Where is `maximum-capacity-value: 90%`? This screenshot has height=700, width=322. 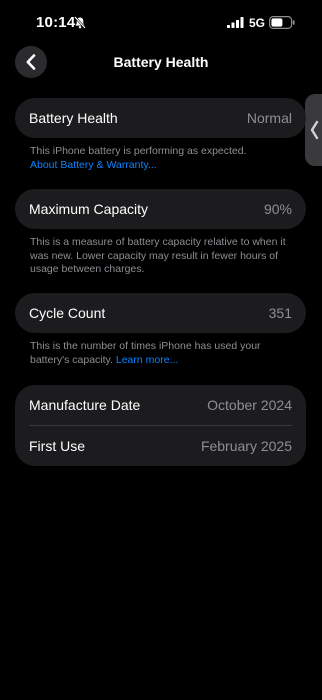
maximum-capacity-value: 90% is located at coordinates (277, 209).